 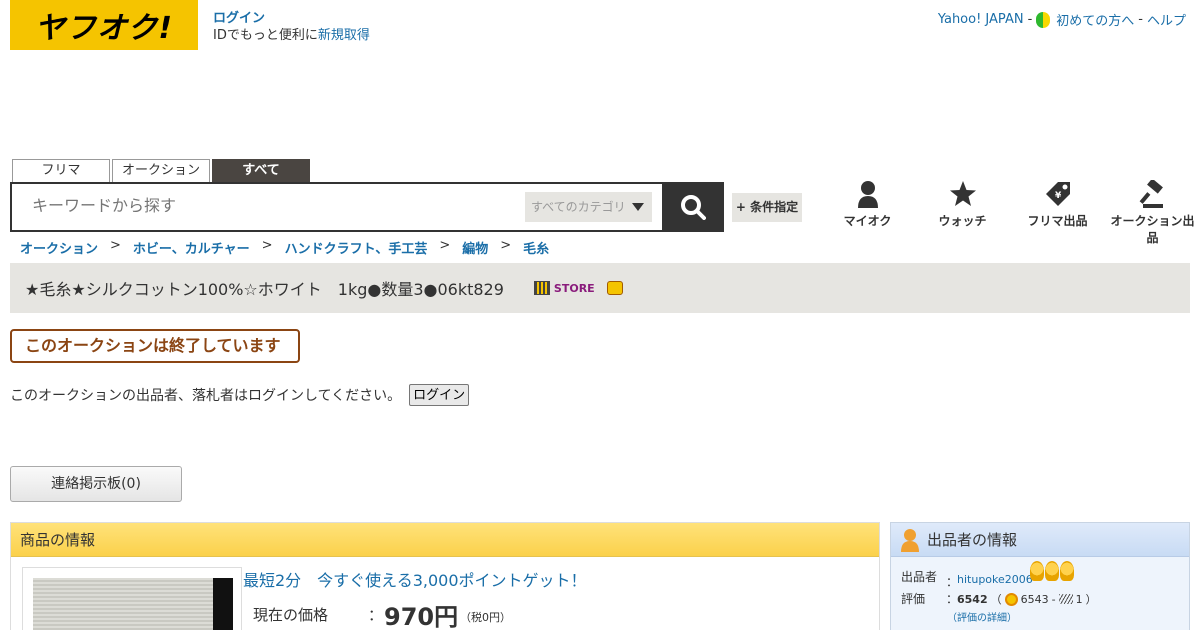 I want to click on seller-person-icon, so click(x=910, y=540).